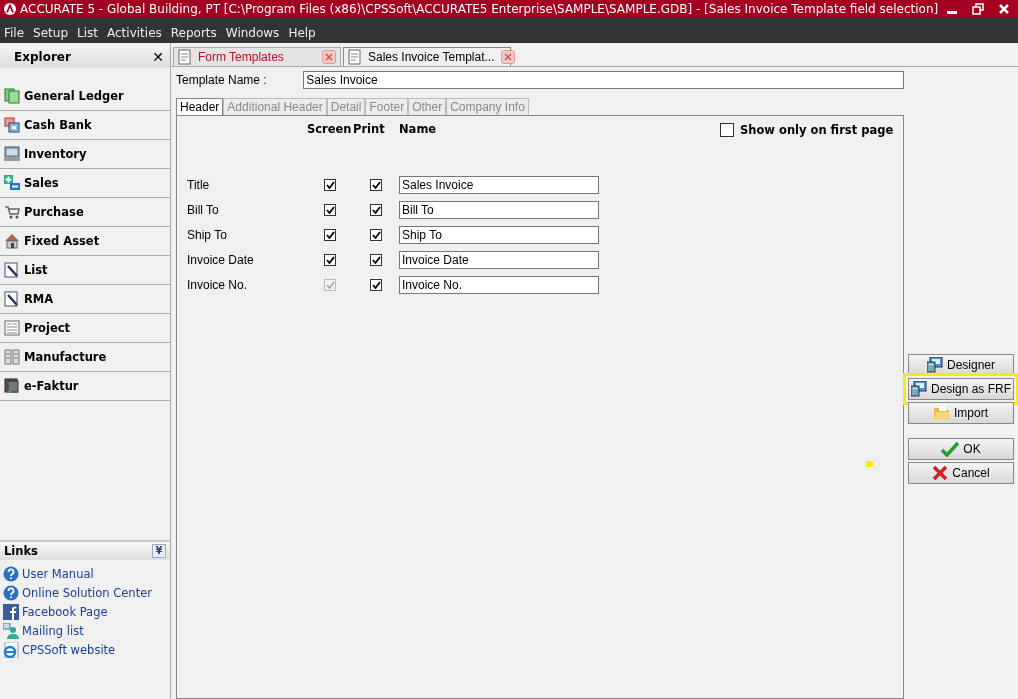  What do you see at coordinates (21, 551) in the screenshot?
I see `panel-title: Links` at bounding box center [21, 551].